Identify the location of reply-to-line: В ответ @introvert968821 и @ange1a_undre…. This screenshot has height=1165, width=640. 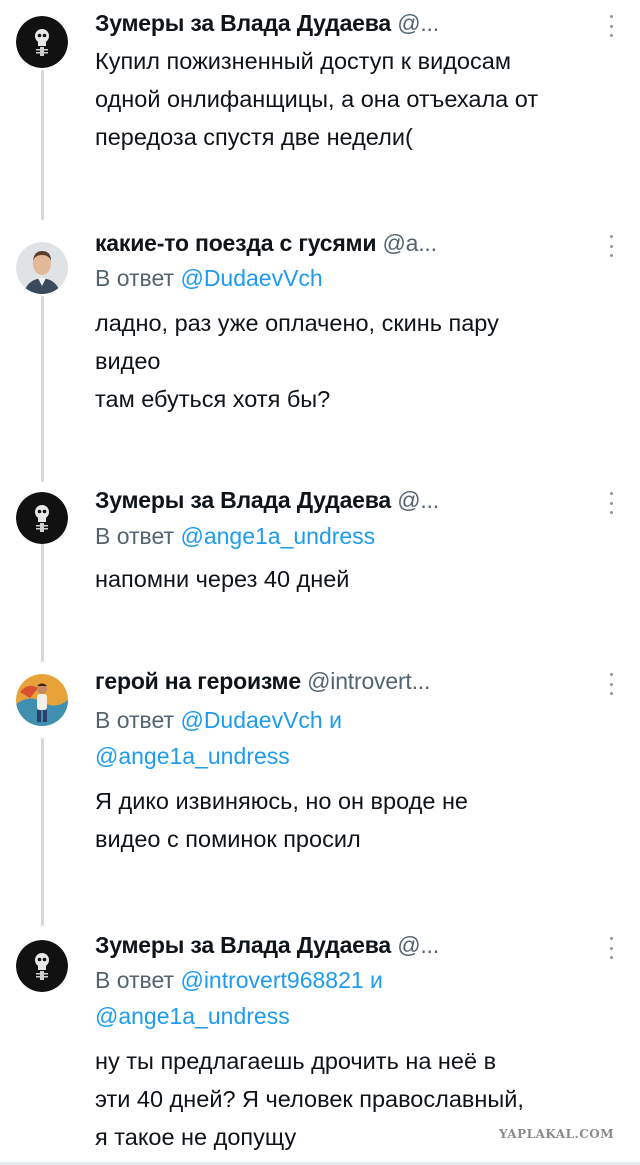
(352, 998).